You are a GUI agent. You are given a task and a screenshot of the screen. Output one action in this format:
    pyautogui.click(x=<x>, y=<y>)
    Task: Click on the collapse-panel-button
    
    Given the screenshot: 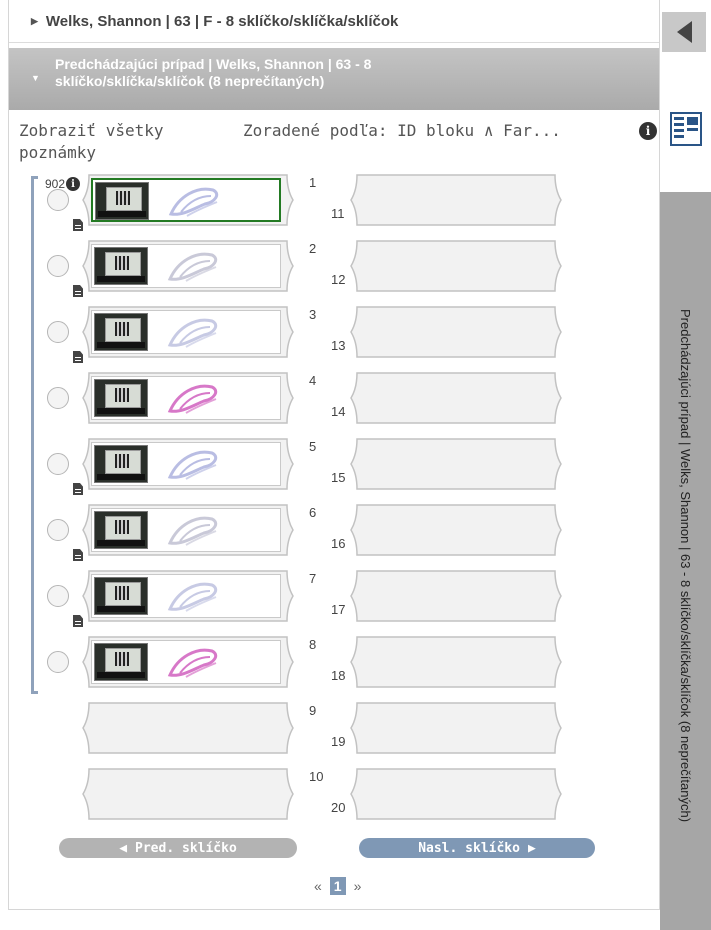 What is the action you would take?
    pyautogui.click(x=684, y=32)
    